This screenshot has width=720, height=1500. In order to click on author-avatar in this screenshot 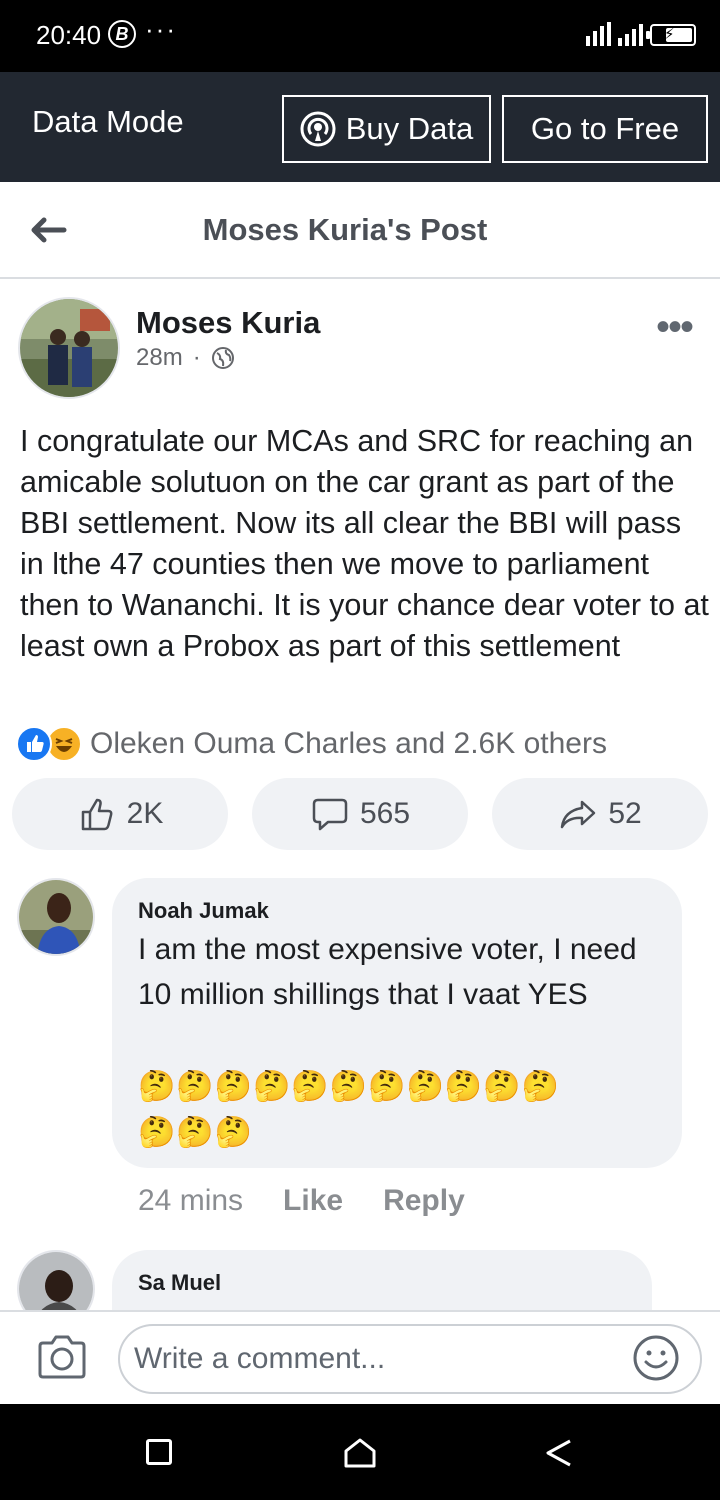, I will do `click(69, 348)`.